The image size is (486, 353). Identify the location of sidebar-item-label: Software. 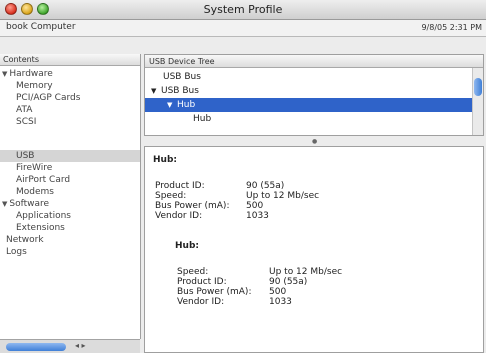
(29, 204).